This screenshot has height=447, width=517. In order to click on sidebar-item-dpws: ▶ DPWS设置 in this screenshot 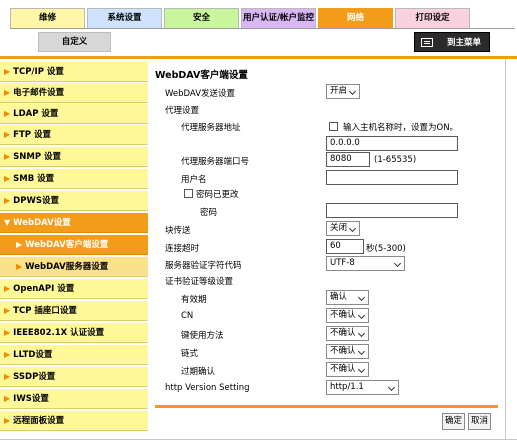, I will do `click(74, 201)`.